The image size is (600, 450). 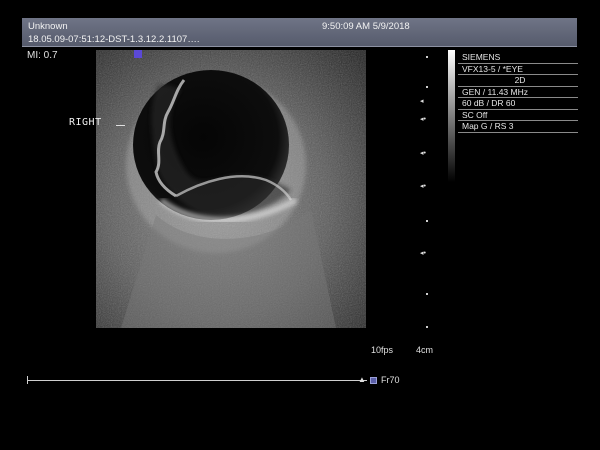 I want to click on sc-label: SC Off, so click(x=518, y=115).